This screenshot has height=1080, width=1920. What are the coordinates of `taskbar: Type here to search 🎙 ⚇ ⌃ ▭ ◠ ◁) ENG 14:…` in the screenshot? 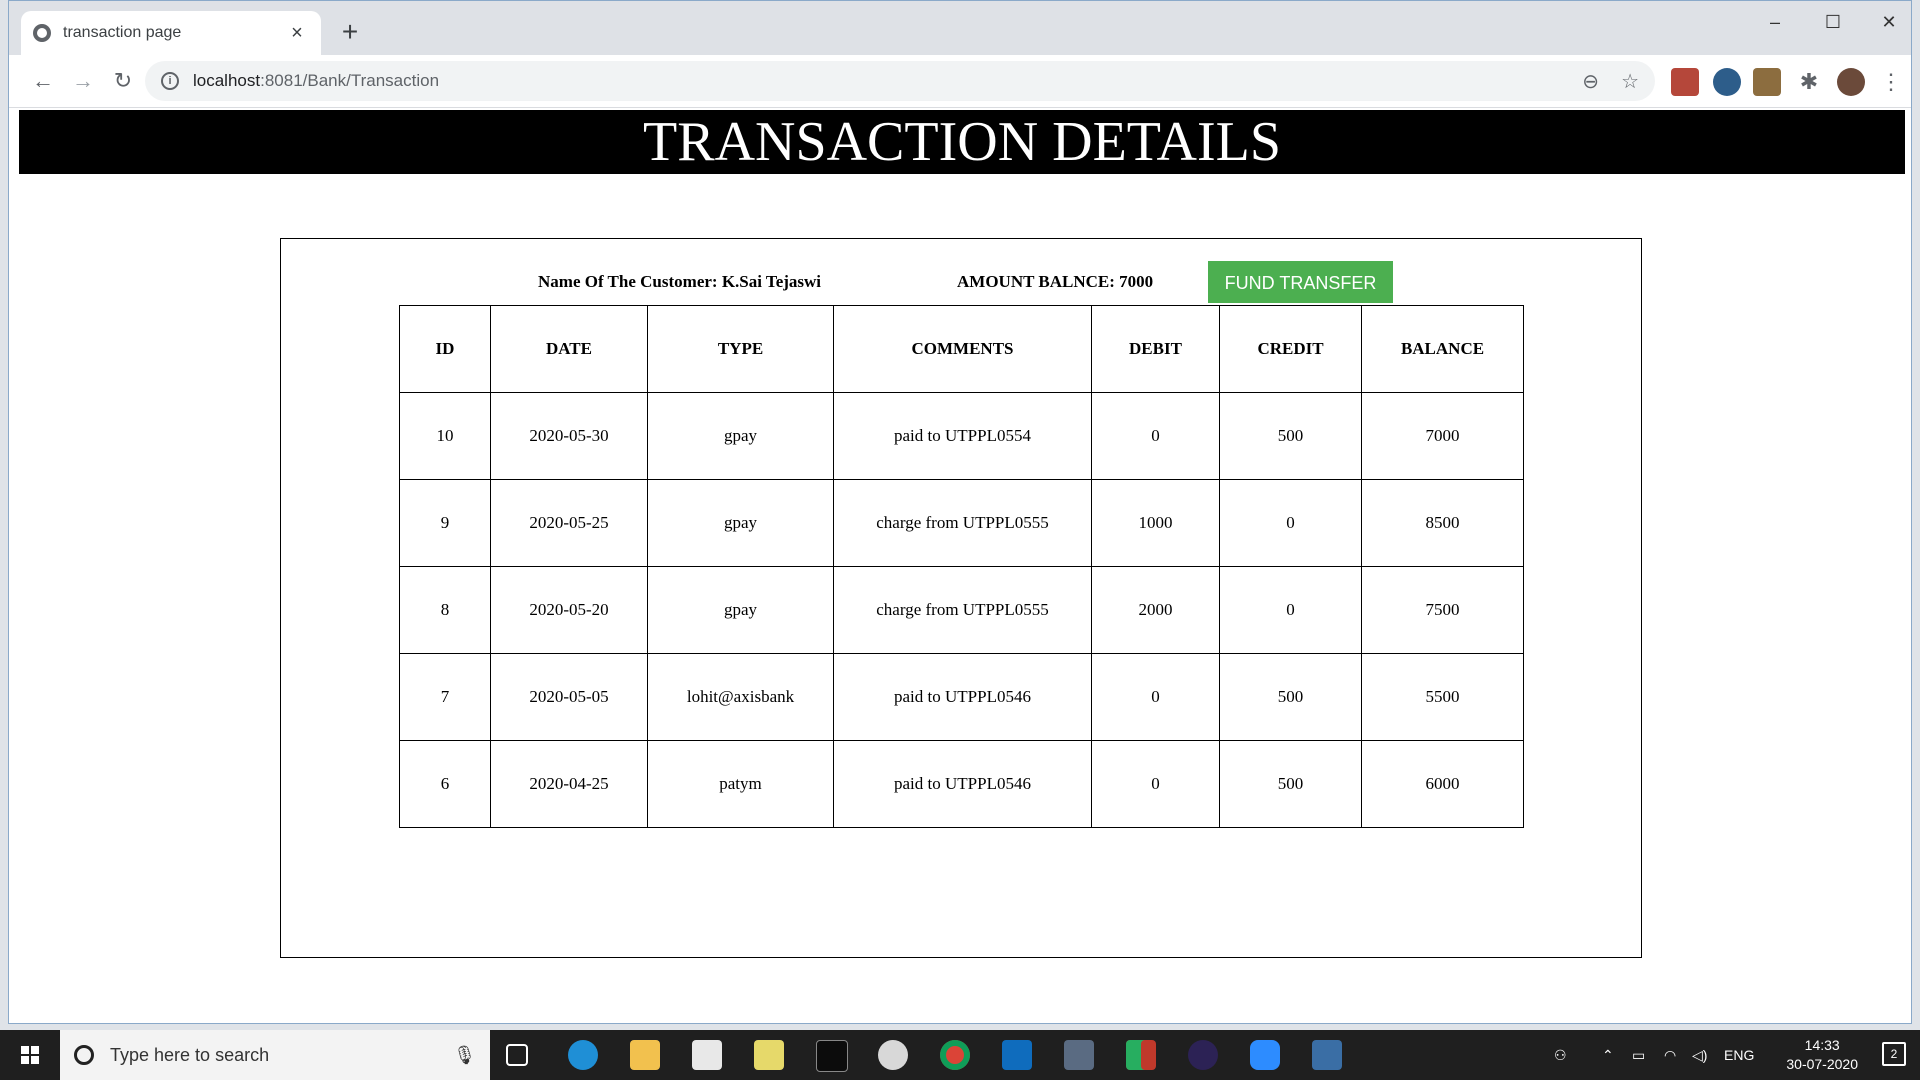 It's located at (960, 1055).